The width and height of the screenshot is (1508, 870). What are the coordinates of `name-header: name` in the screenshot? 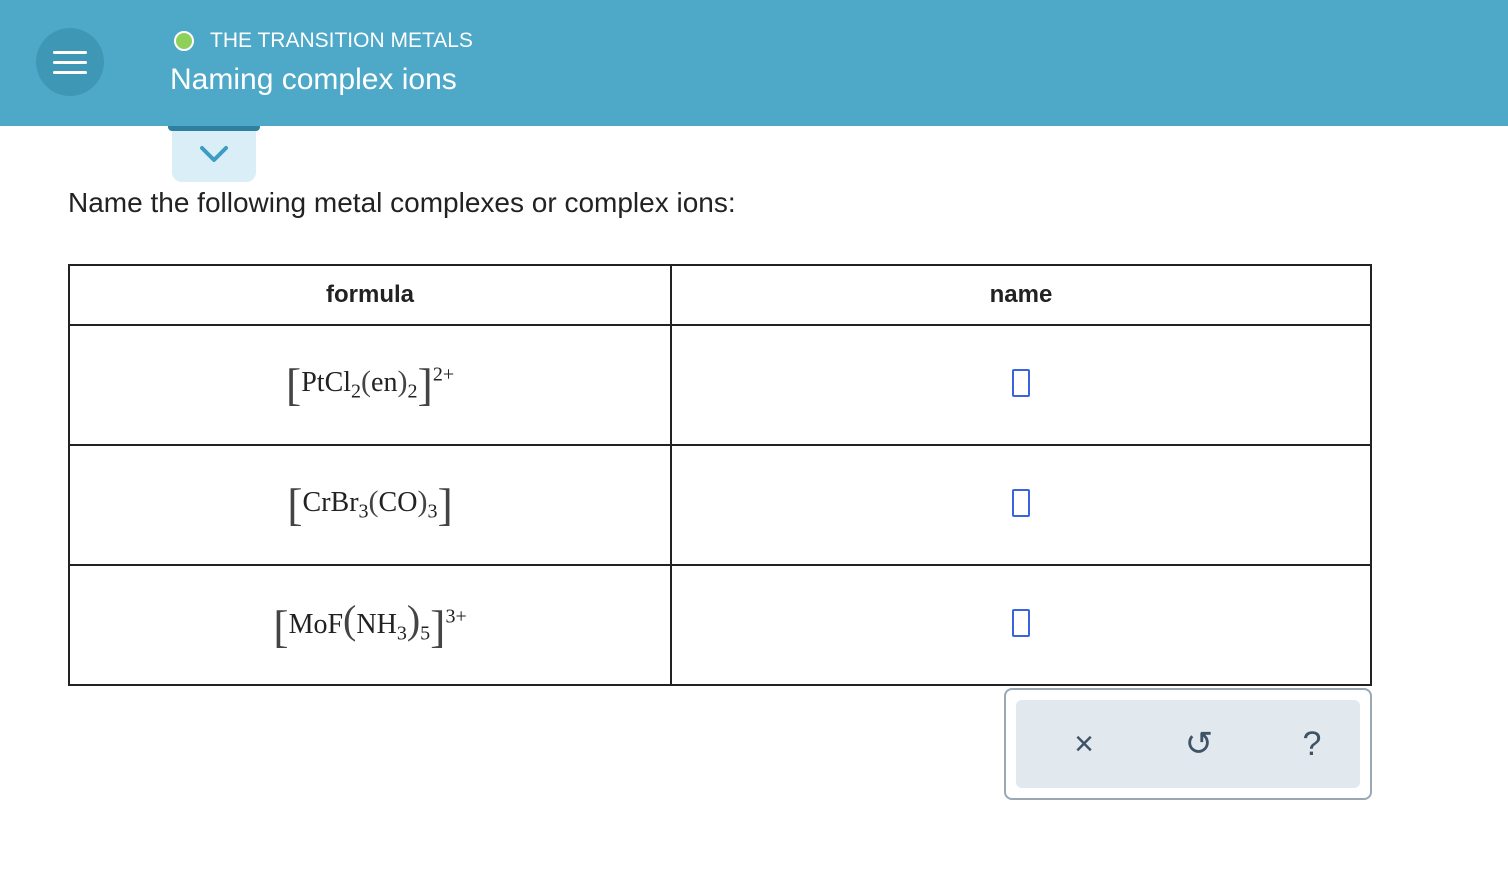 It's located at (1021, 295).